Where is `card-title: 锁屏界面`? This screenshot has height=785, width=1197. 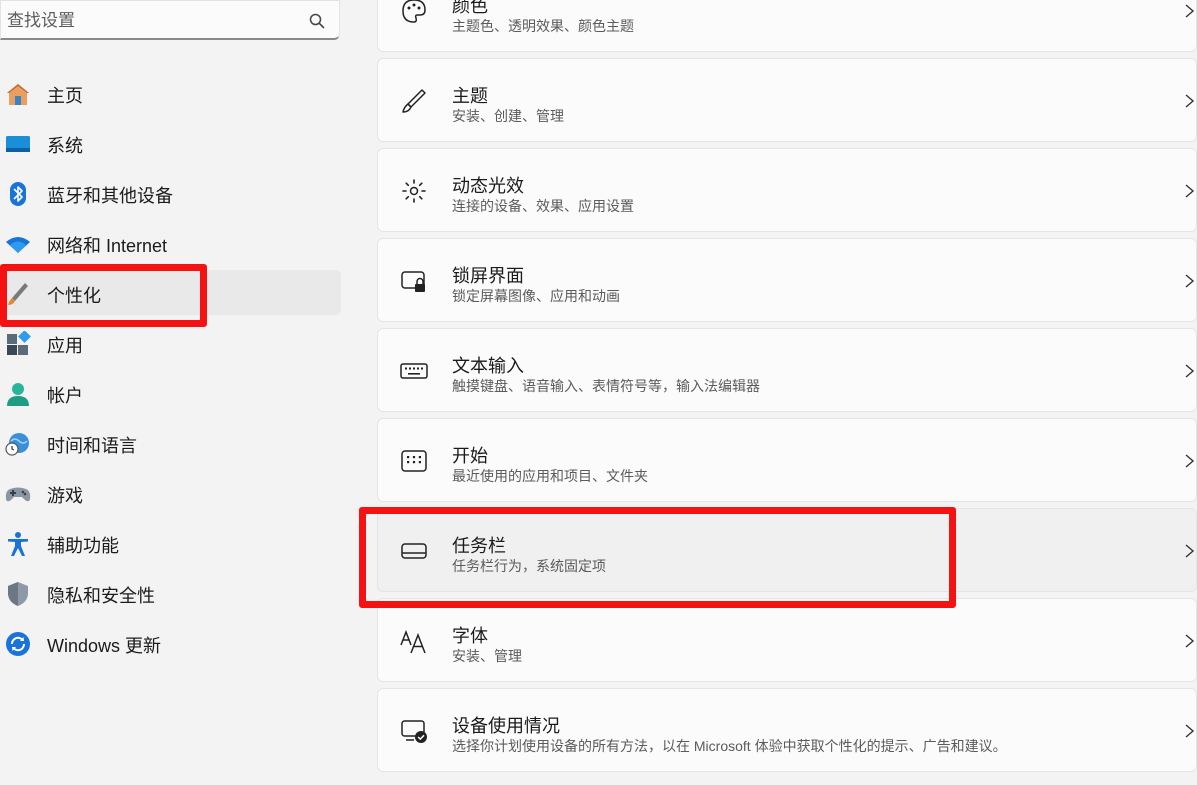 card-title: 锁屏界面 is located at coordinates (488, 276).